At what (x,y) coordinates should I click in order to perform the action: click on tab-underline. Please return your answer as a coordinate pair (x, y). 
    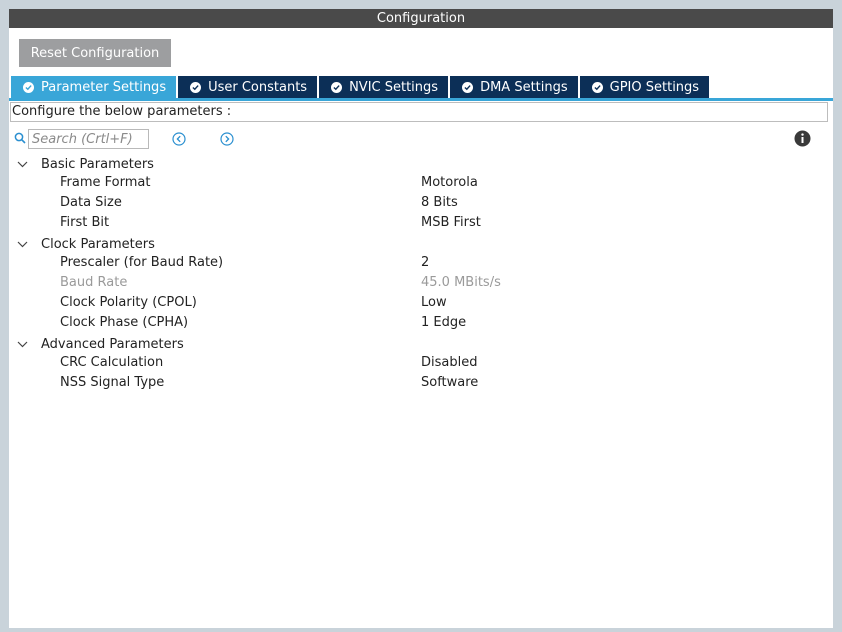
    Looking at the image, I should click on (421, 99).